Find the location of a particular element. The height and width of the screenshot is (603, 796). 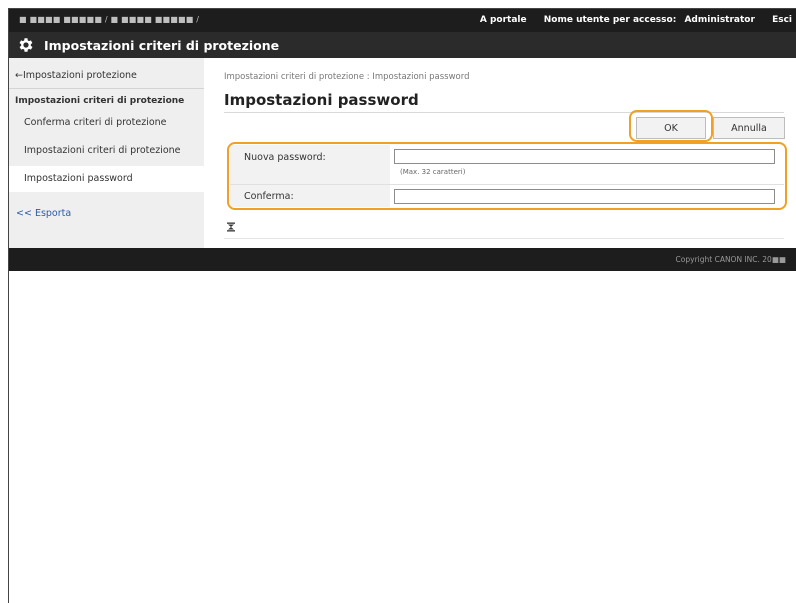

title-bar: Impostazioni criteri di protezione is located at coordinates (402, 45).